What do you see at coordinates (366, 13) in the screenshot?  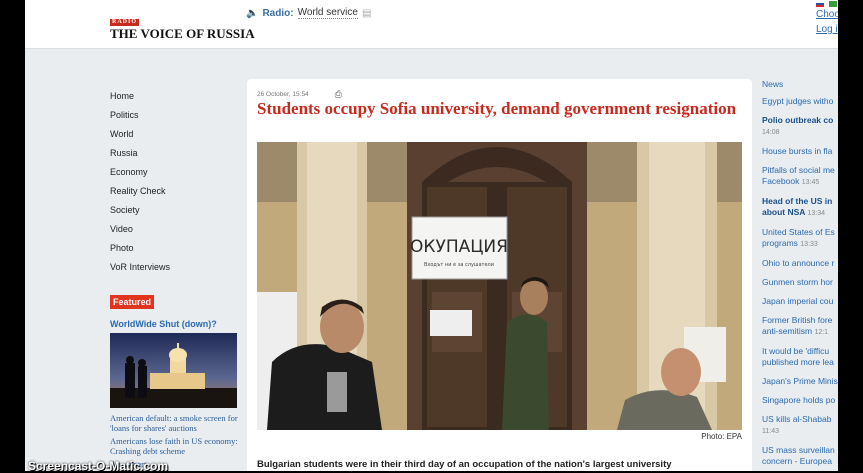 I see `popup-icon: ▤` at bounding box center [366, 13].